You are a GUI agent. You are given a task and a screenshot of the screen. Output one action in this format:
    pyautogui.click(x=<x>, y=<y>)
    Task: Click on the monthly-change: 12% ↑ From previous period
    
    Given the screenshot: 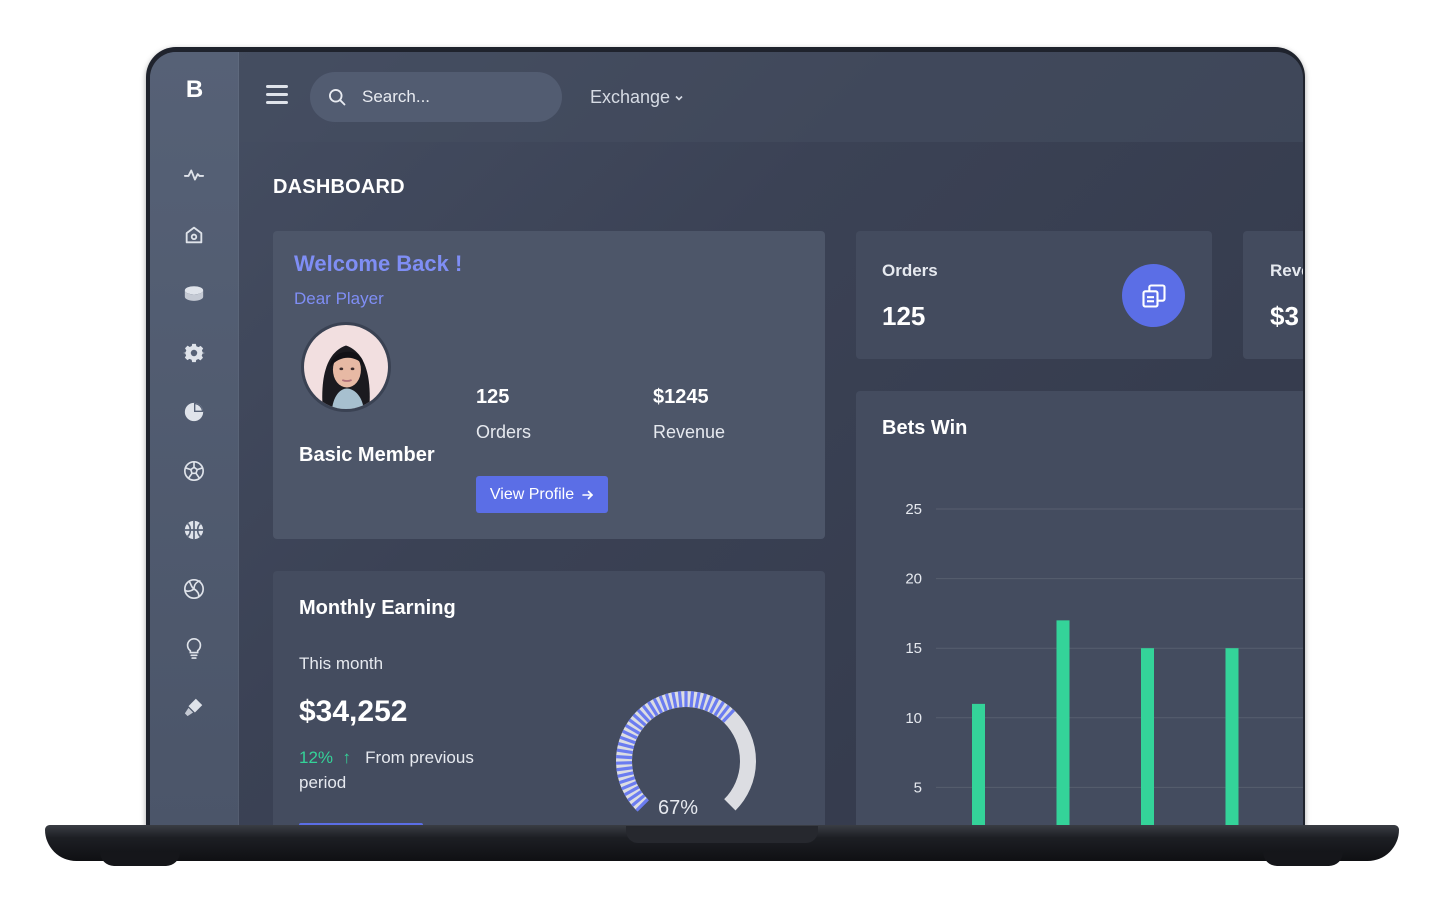 What is the action you would take?
    pyautogui.click(x=404, y=770)
    